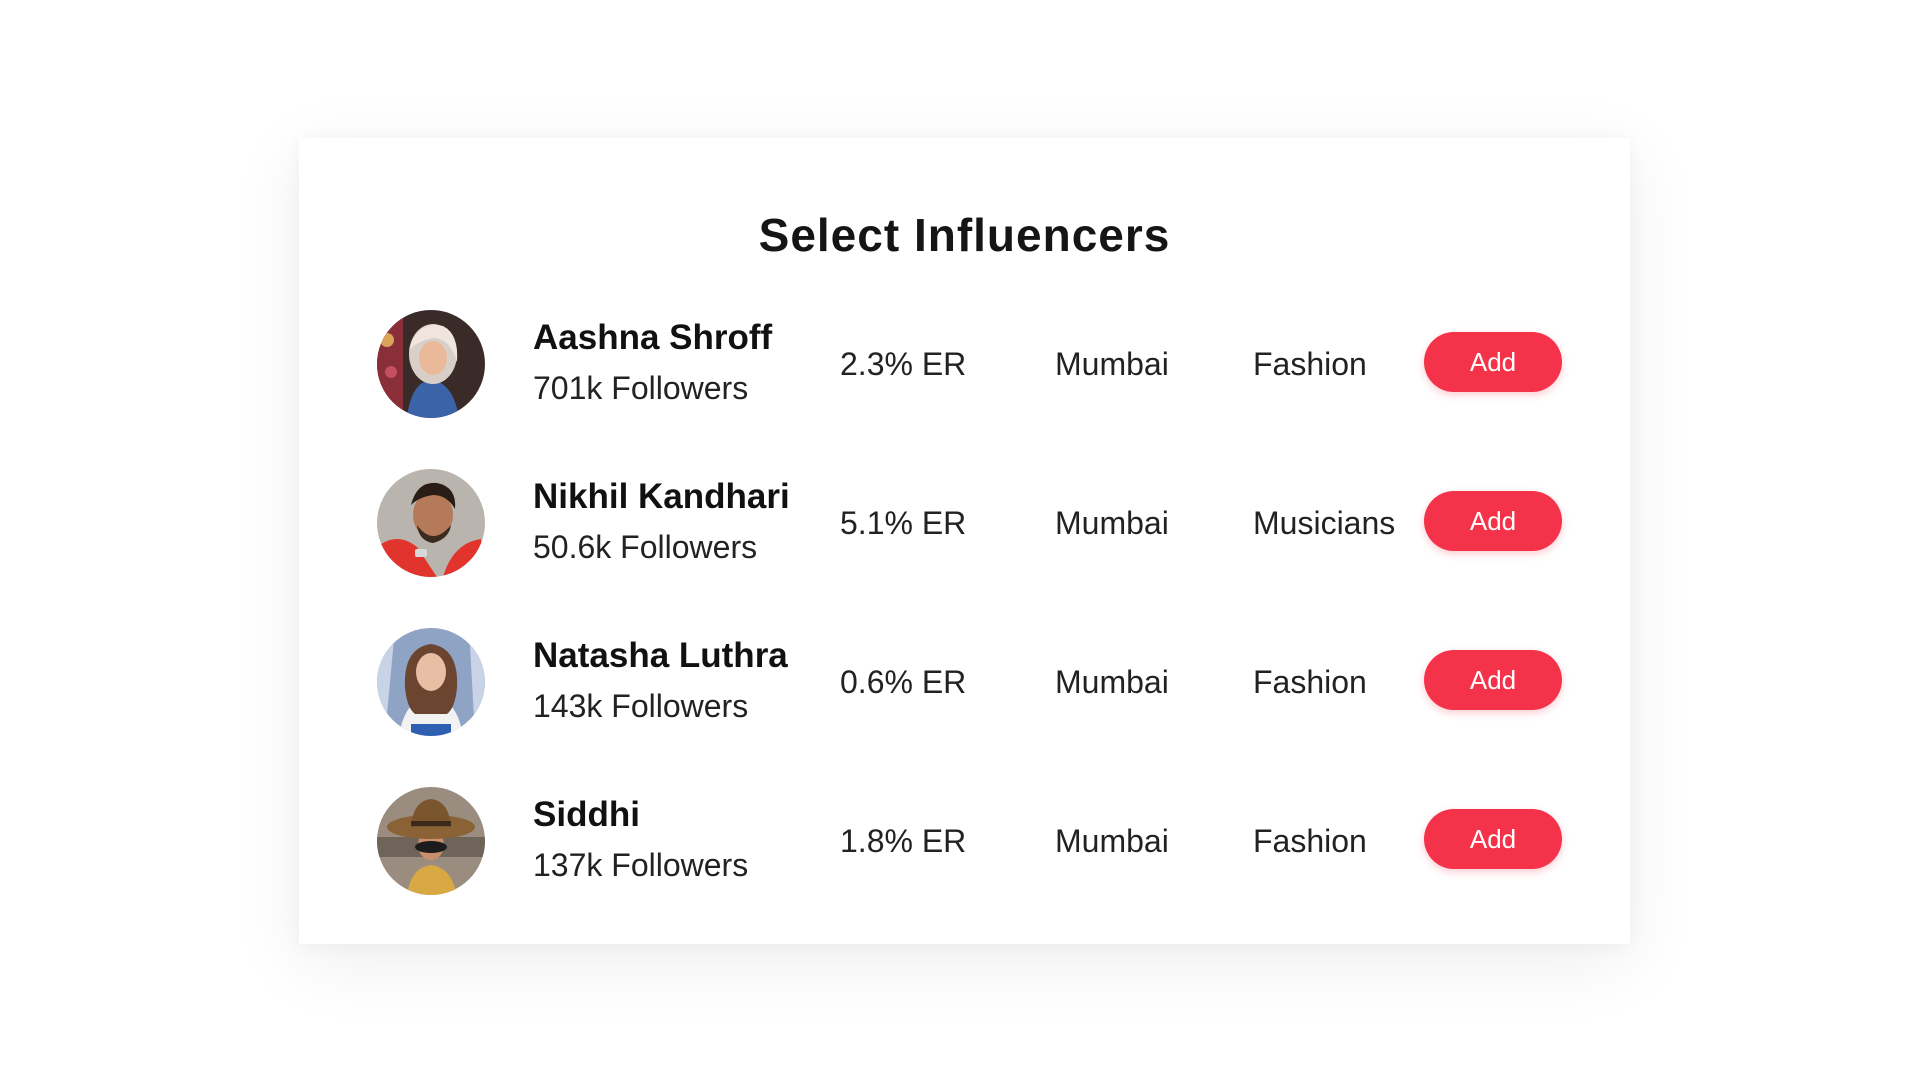 Image resolution: width=1920 pixels, height=1080 pixels. What do you see at coordinates (641, 706) in the screenshot?
I see `follower-count: 143k Followers` at bounding box center [641, 706].